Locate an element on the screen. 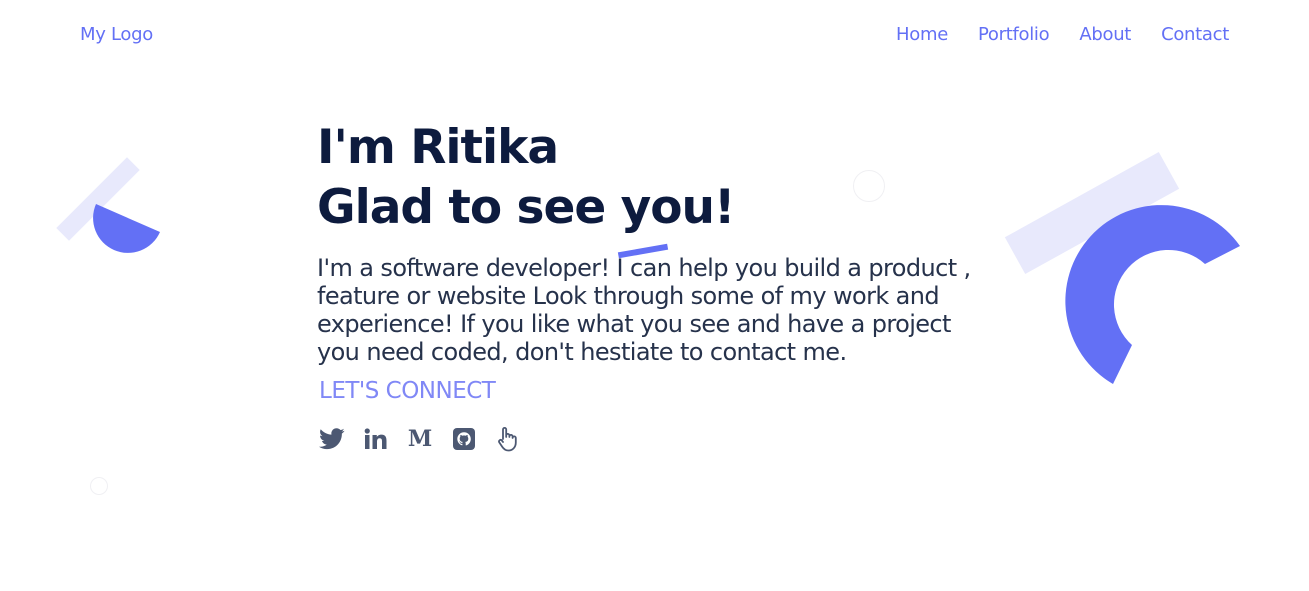 This screenshot has height=591, width=1309. lets-connect-link: LET'S CONNECT is located at coordinates (663, 391).